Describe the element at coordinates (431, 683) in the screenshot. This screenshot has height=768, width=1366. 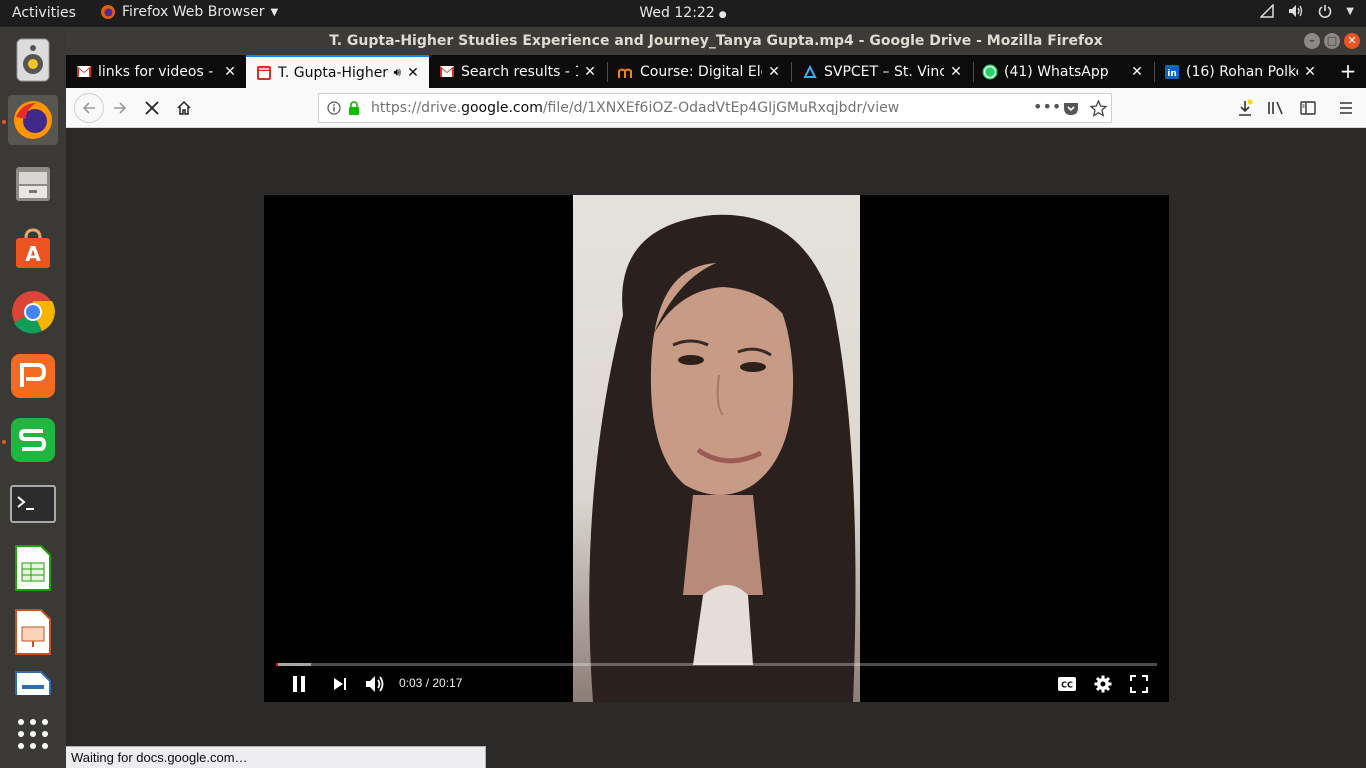
I see `time-display: 0:03 / 20:17` at that location.